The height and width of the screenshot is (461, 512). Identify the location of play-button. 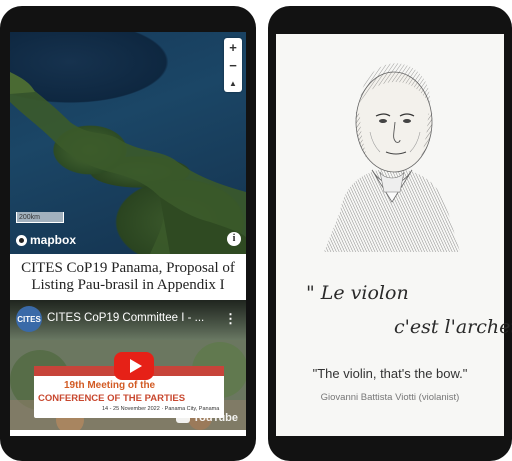
(134, 366).